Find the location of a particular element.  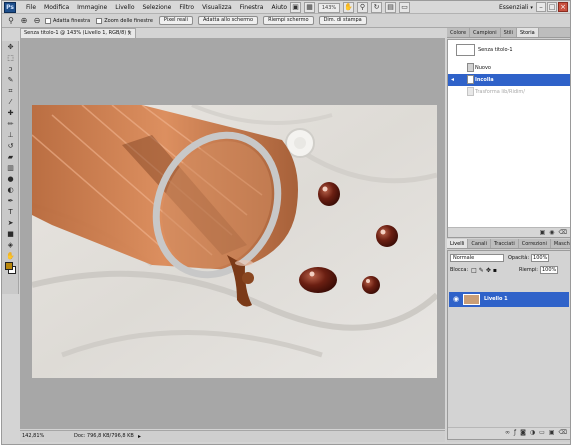

zoom-preset-icon: ⚲ is located at coordinates (11, 21).